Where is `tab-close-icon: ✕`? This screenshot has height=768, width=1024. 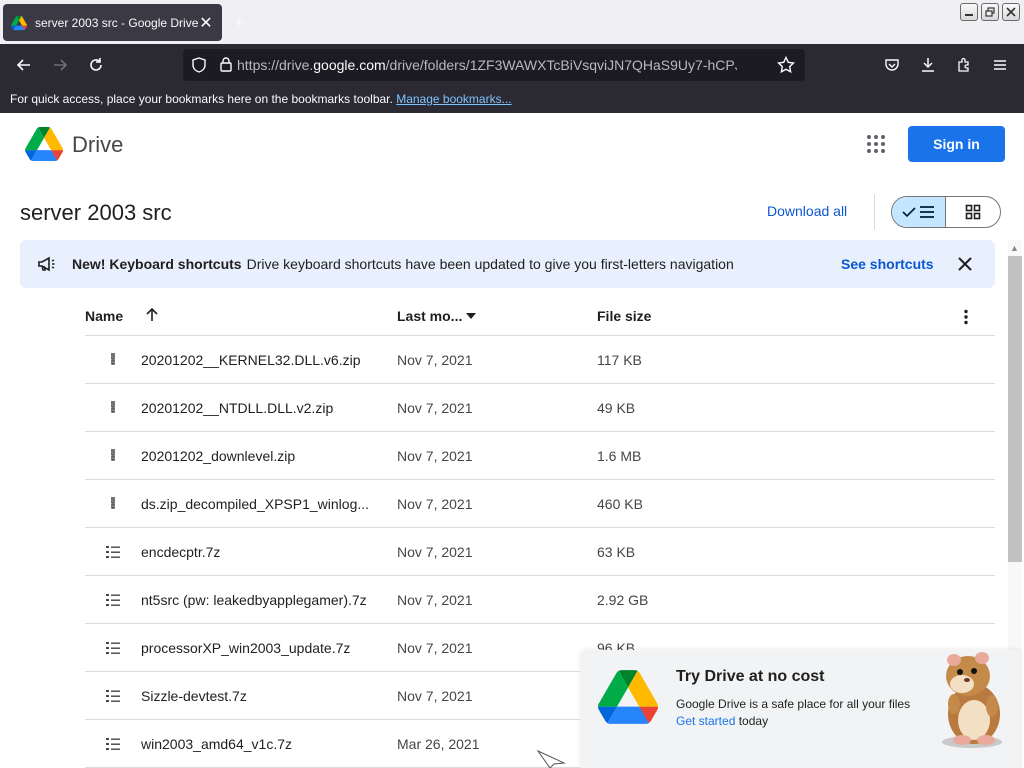 tab-close-icon: ✕ is located at coordinates (206, 23).